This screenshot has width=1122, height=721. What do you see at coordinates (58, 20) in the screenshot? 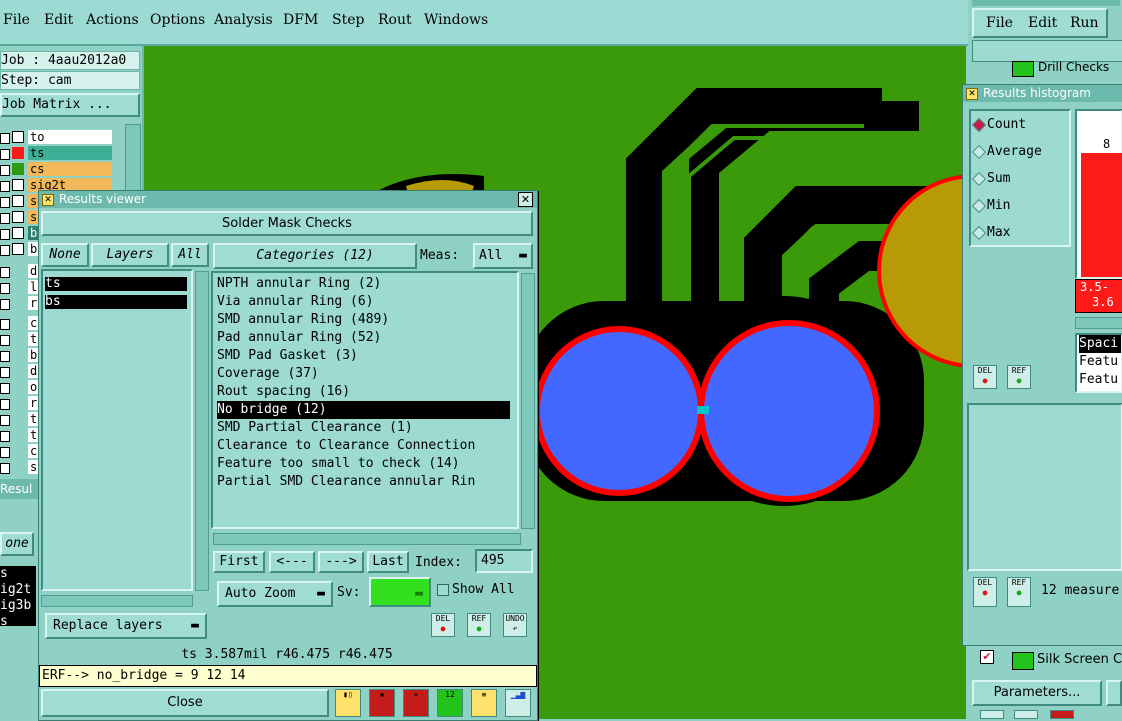
I see `menu-edit: Edit` at bounding box center [58, 20].